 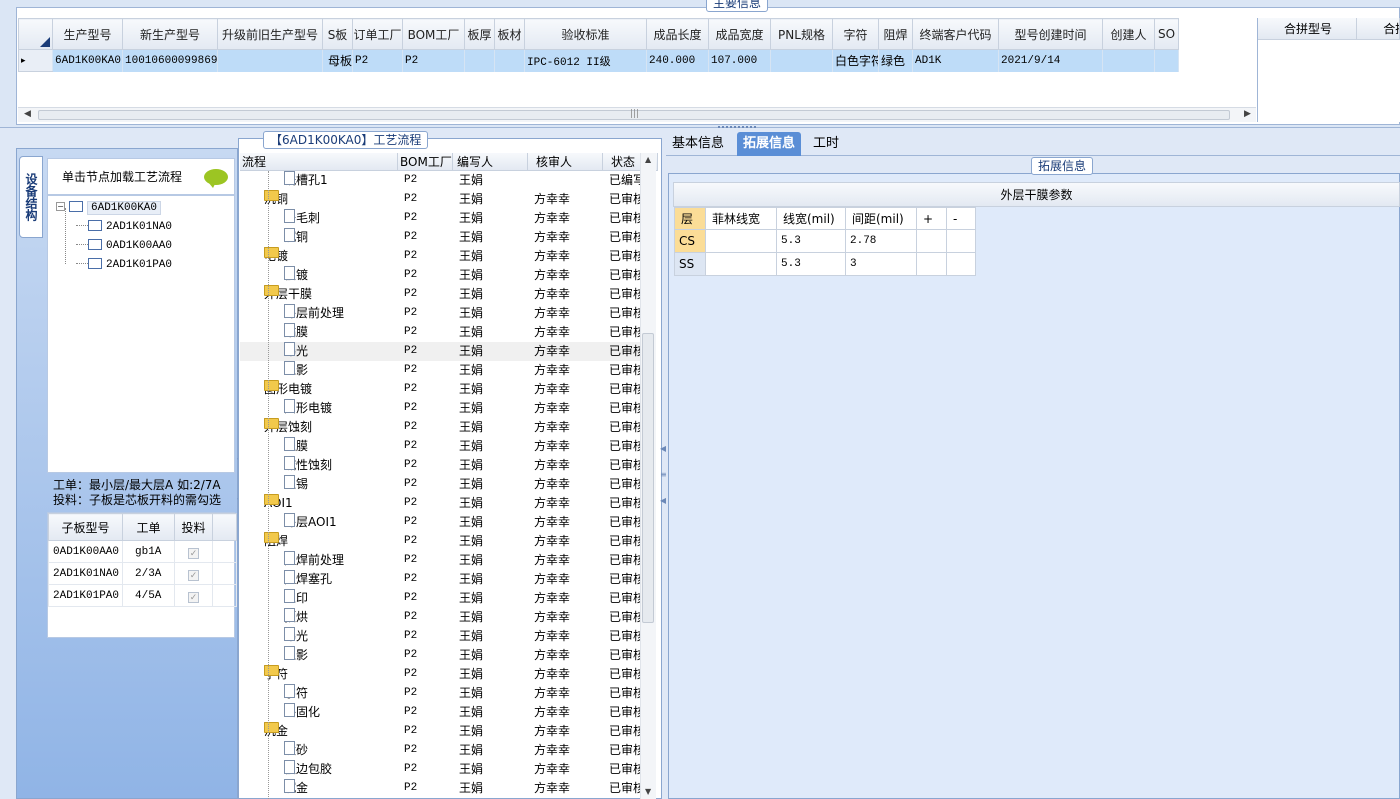 I want to click on column-header: 验收标准, so click(x=585, y=34).